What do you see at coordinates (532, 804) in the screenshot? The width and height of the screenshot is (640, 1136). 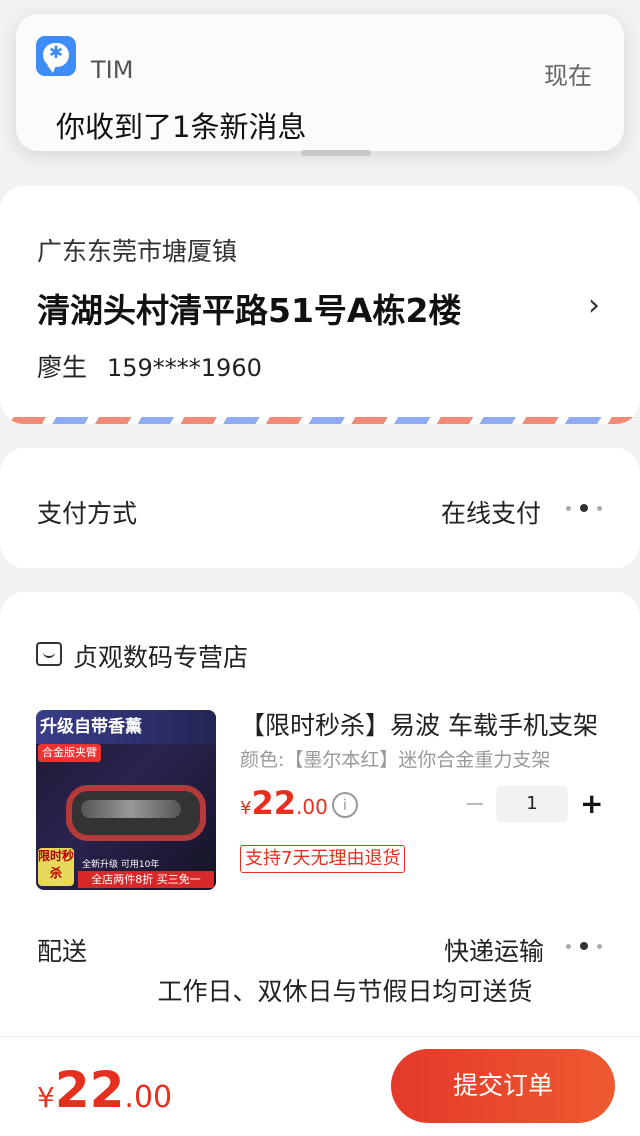 I see `quantity-field: 1` at bounding box center [532, 804].